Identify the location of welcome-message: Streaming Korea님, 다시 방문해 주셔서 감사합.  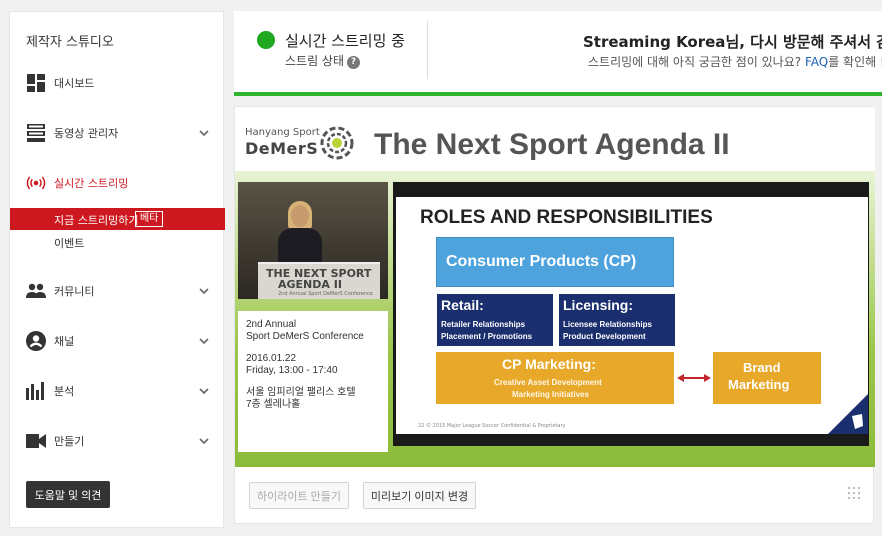
(732, 41).